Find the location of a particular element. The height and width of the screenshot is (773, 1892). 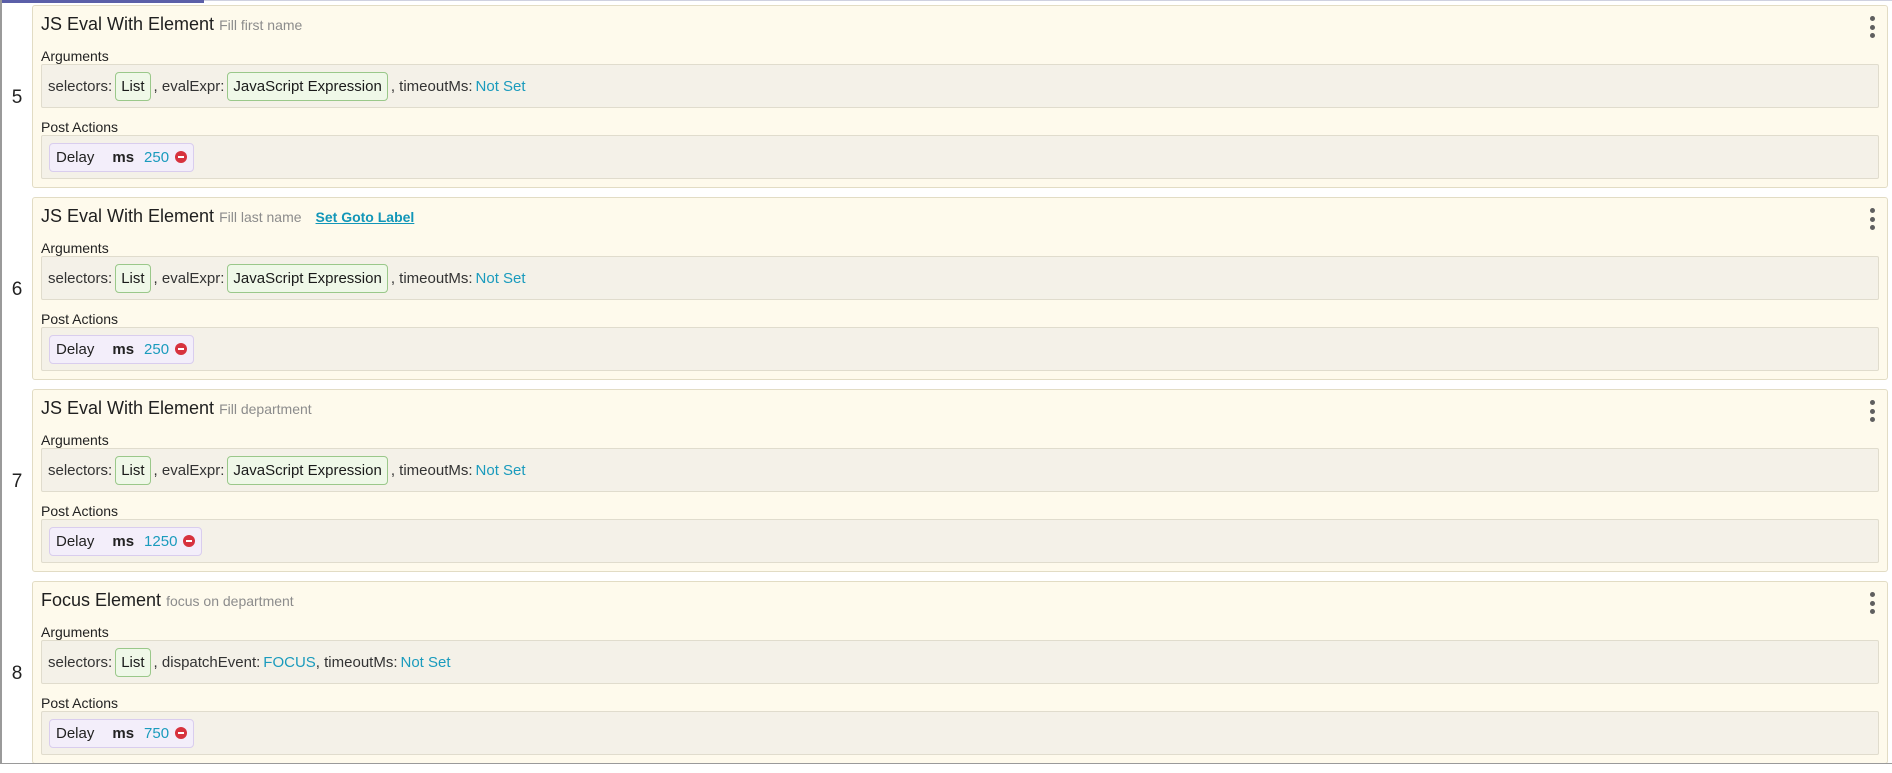

step-description: Fill last name is located at coordinates (260, 217).